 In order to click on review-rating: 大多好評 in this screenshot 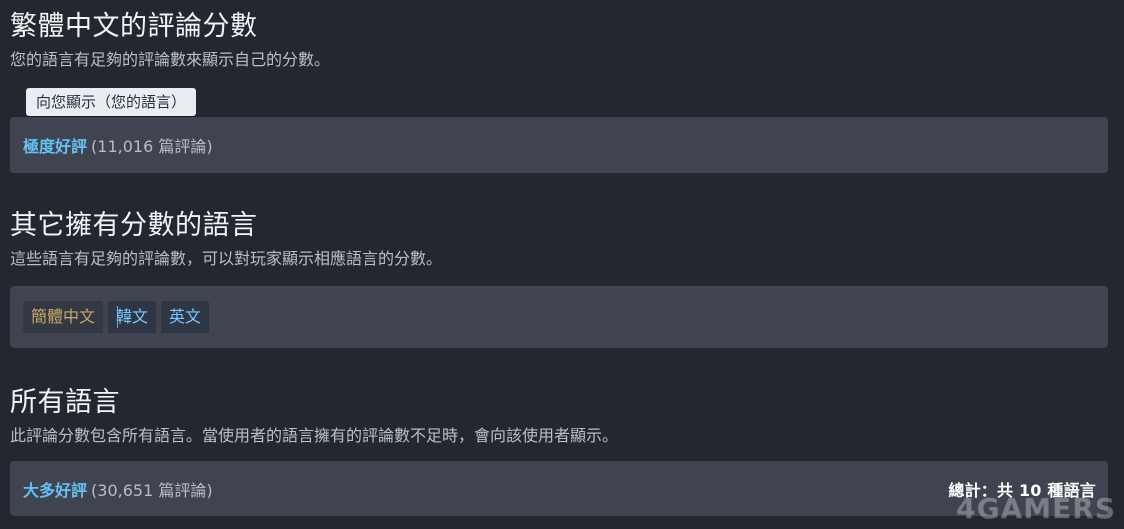, I will do `click(55, 489)`.